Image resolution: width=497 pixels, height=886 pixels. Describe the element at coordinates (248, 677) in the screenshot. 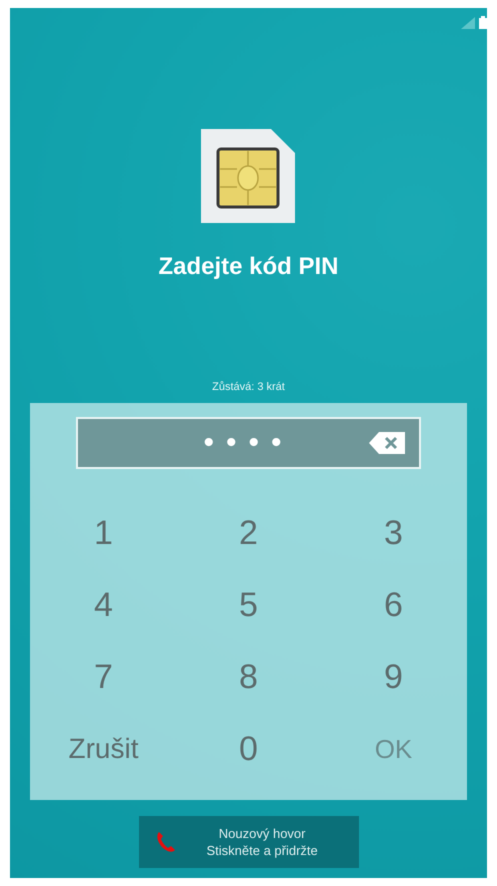

I see `digit-key: 8` at that location.